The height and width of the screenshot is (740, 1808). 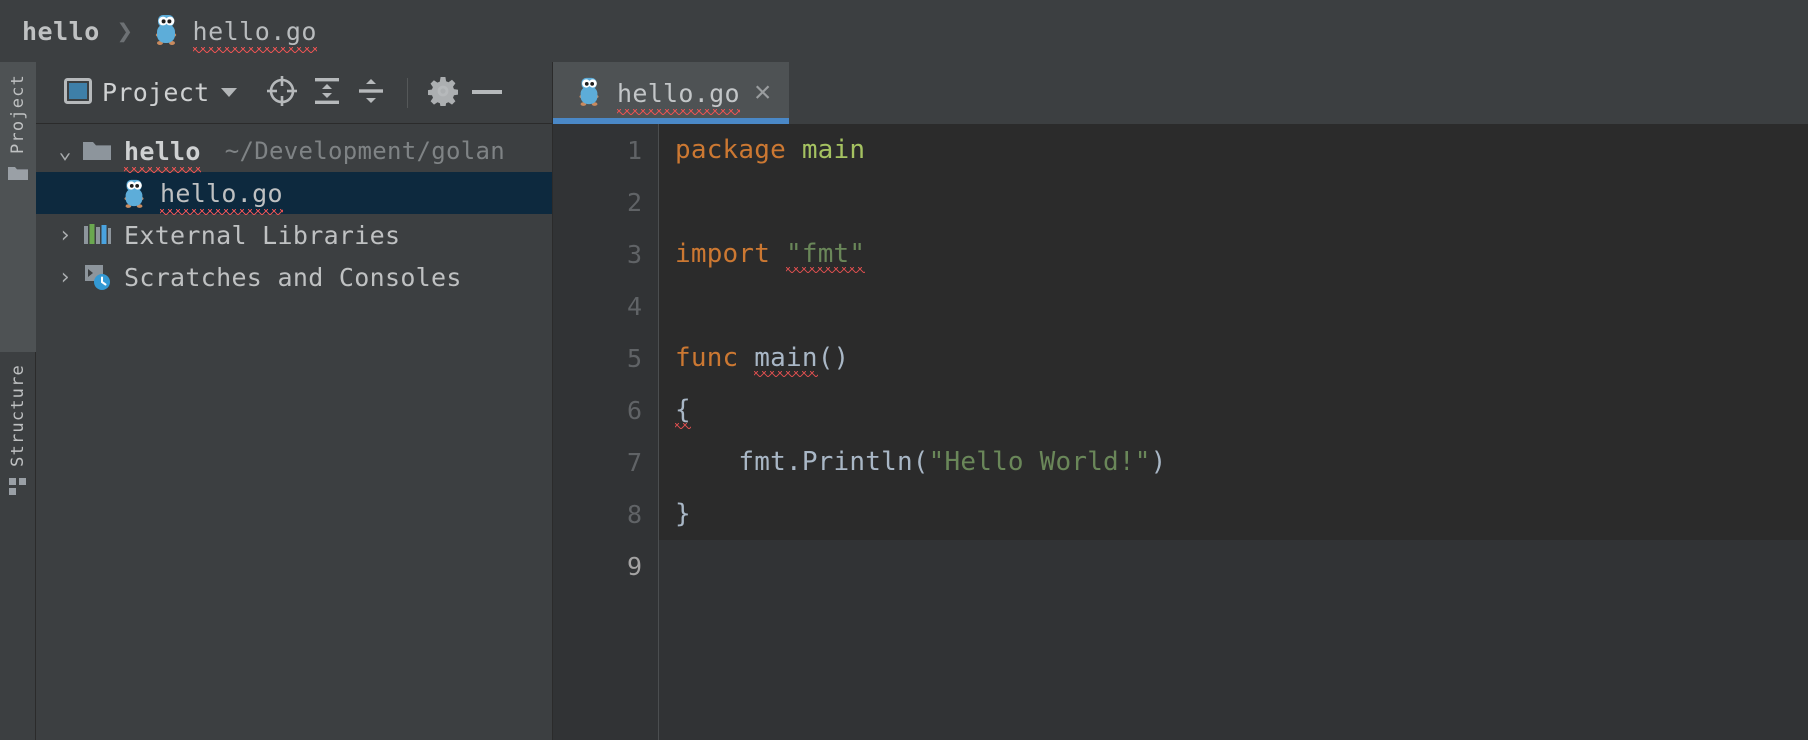 I want to click on project-view-selector: Project, so click(x=150, y=93).